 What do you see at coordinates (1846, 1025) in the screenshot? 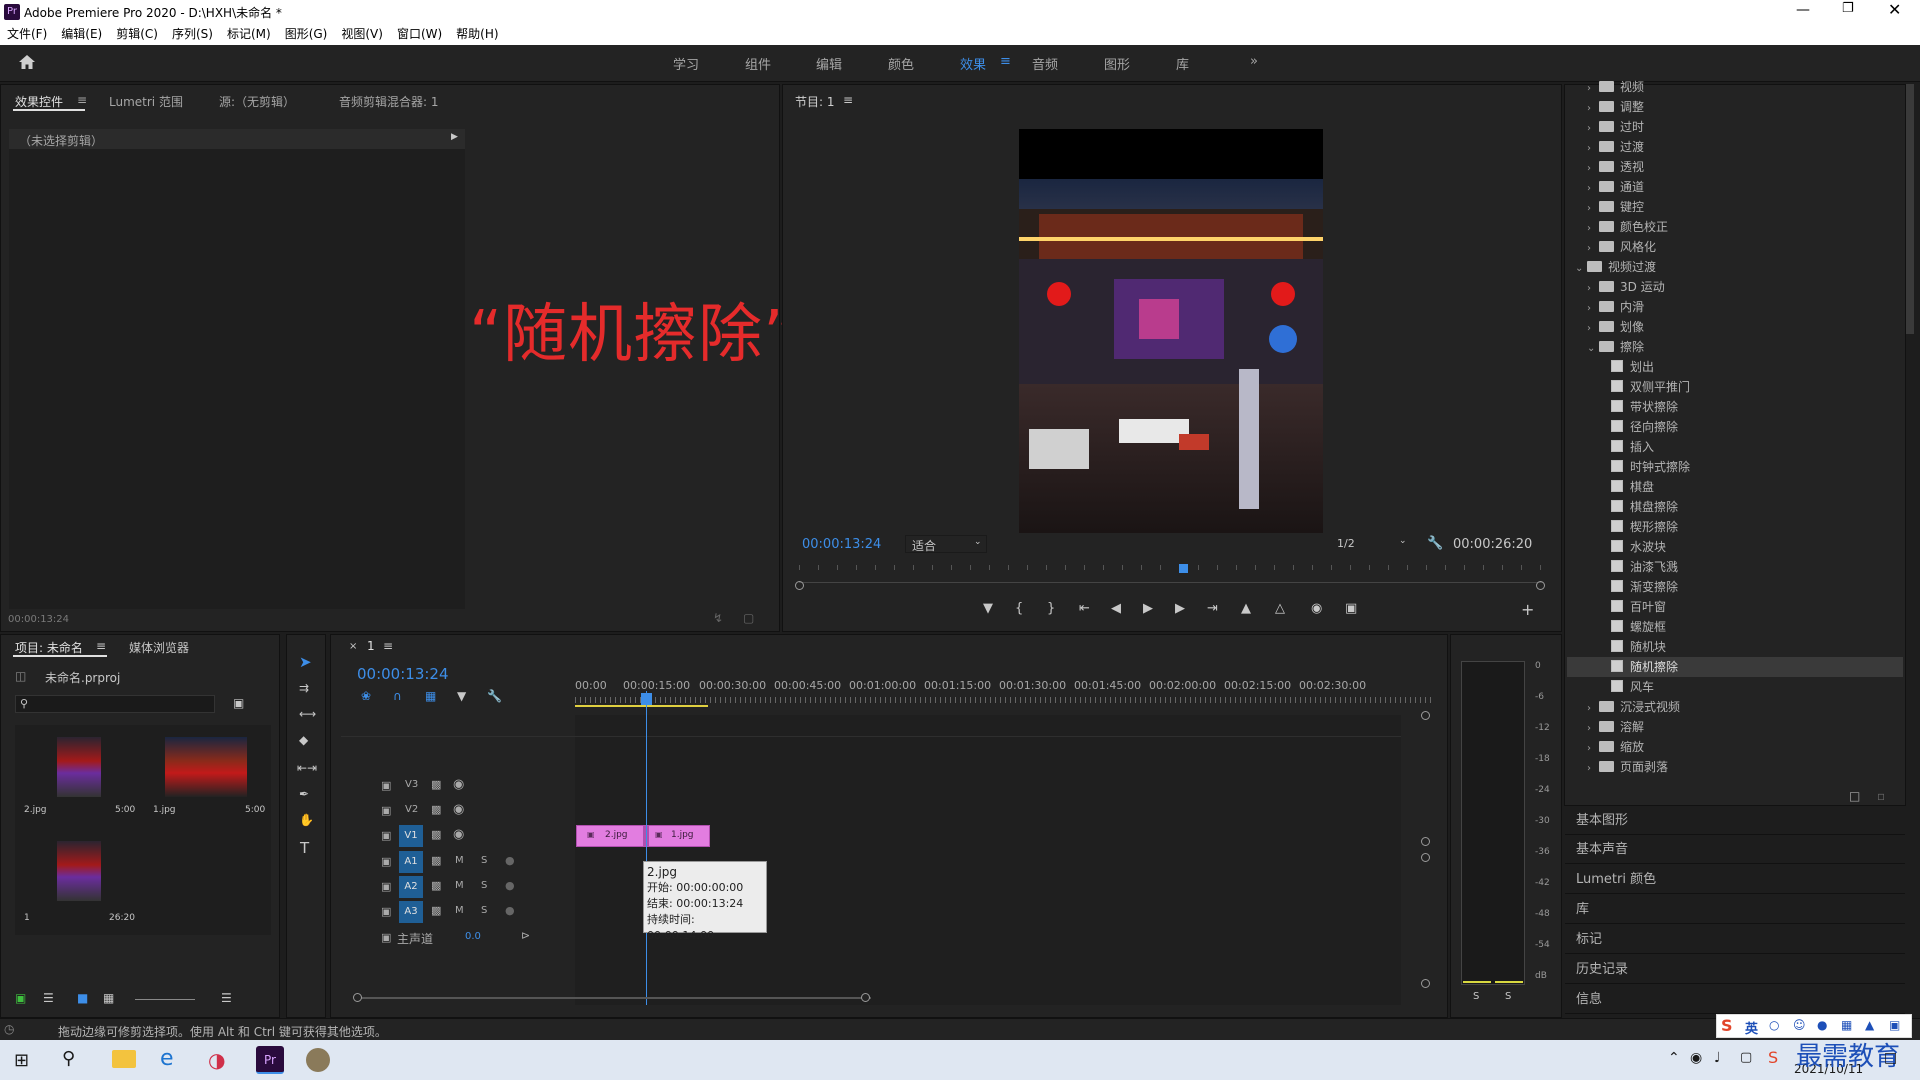
I see `ime-keyboard-icon: ▦` at bounding box center [1846, 1025].